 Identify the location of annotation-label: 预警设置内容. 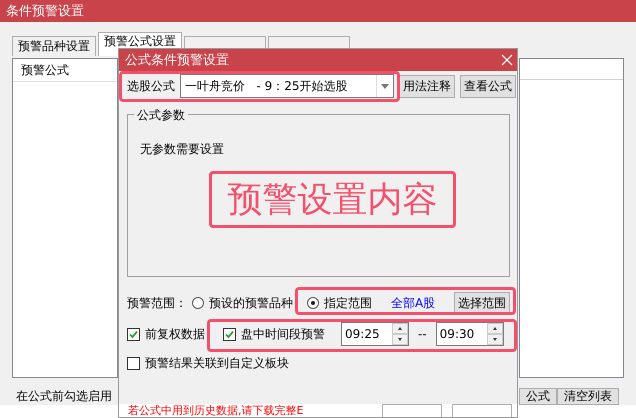
(332, 199).